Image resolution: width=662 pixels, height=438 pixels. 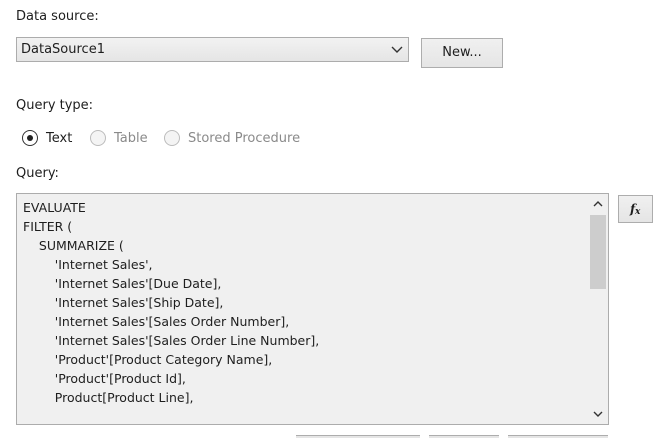 What do you see at coordinates (59, 138) in the screenshot?
I see `radio-text-label: Text` at bounding box center [59, 138].